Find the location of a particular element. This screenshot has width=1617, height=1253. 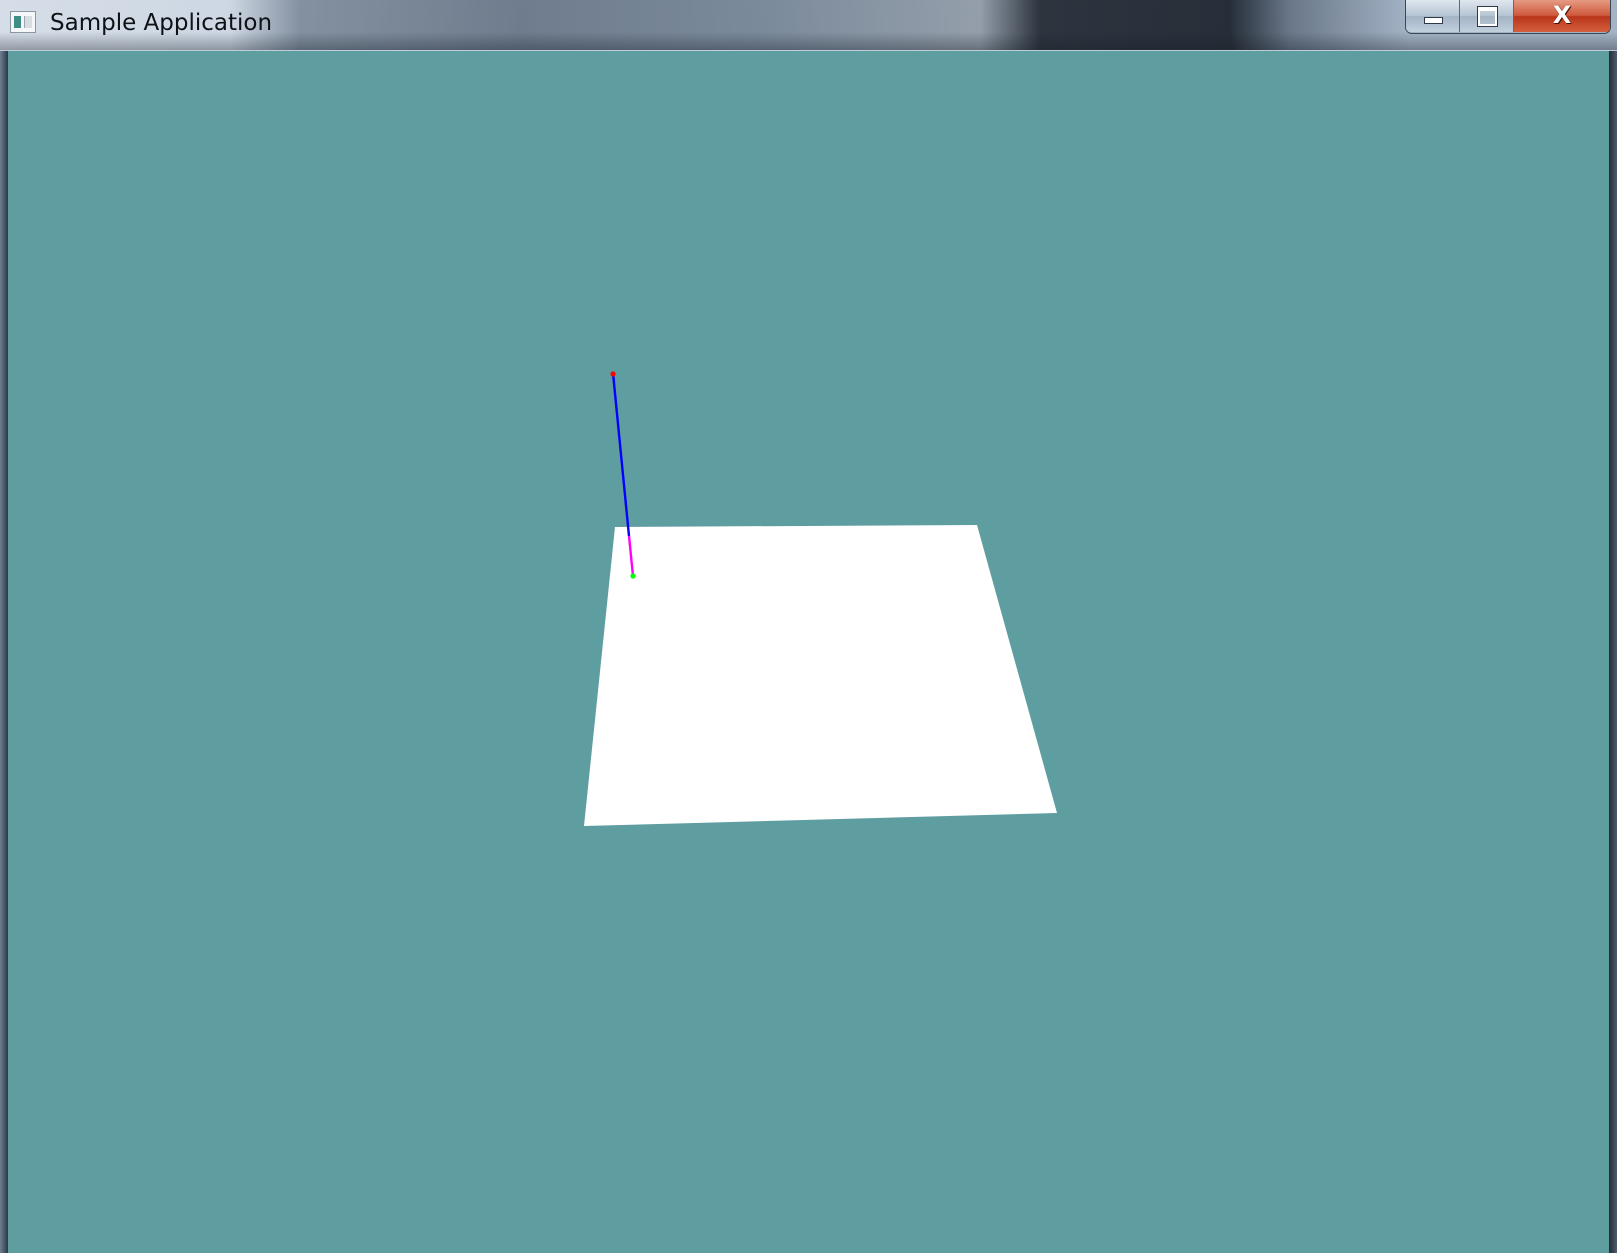

maximize-icon is located at coordinates (1487, 16).